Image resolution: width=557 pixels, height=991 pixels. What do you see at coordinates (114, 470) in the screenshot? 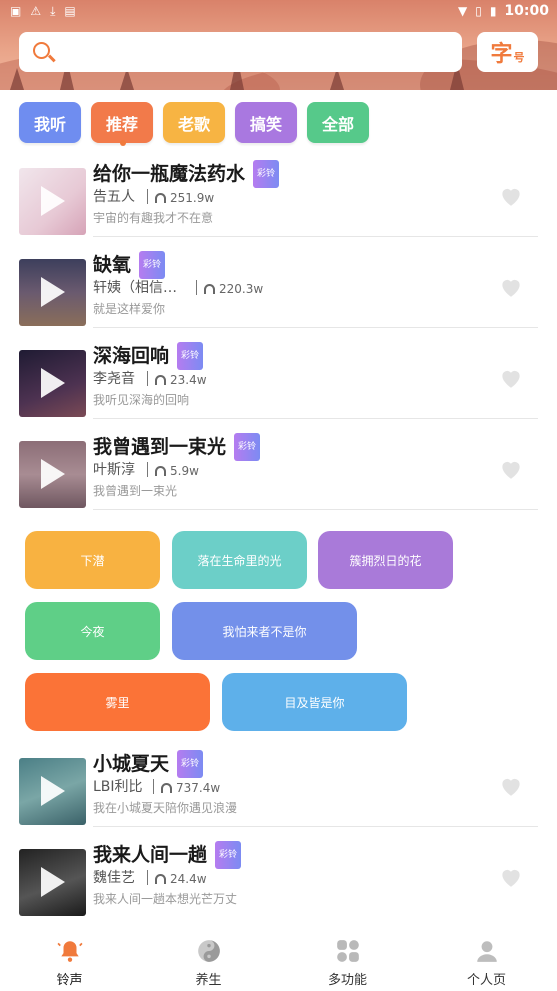
I see `song-artist: 叶斯淳` at bounding box center [114, 470].